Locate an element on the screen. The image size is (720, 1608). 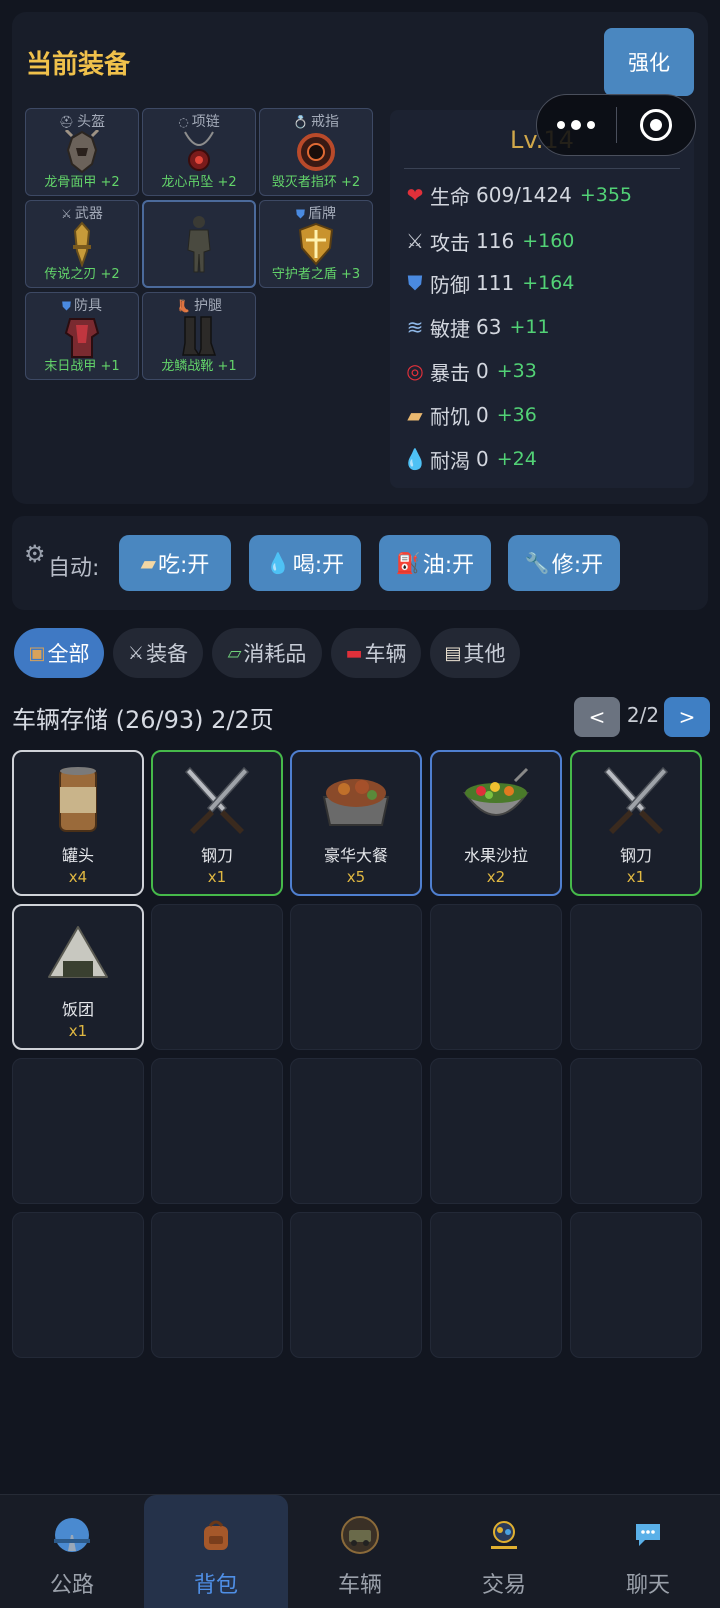
equip-slot-helmet: ⛑ 头盔 龙骨面甲 +2 is located at coordinates (82, 152).